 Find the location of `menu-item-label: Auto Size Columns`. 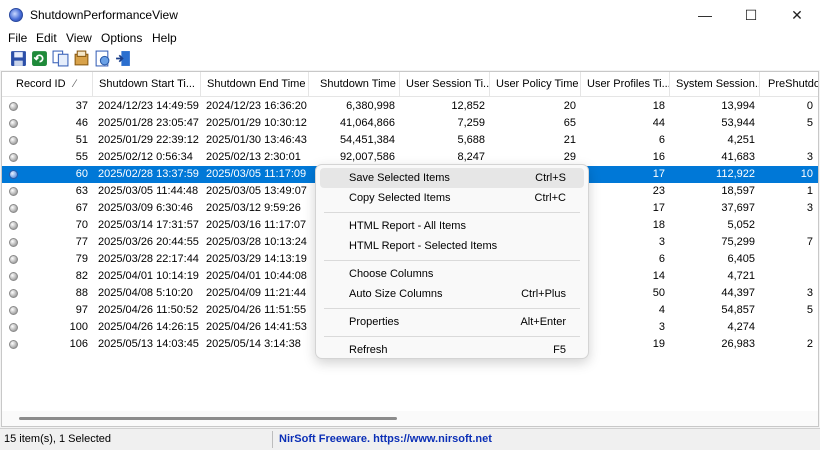

menu-item-label: Auto Size Columns is located at coordinates (396, 294).